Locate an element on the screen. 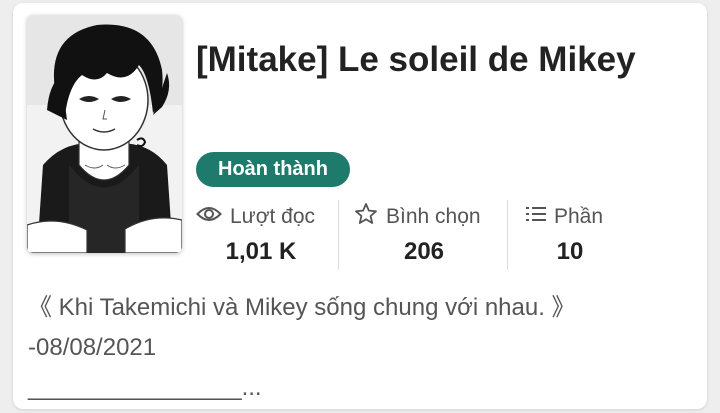 The image size is (720, 413). stat-parts: Phần 10 is located at coordinates (570, 235).